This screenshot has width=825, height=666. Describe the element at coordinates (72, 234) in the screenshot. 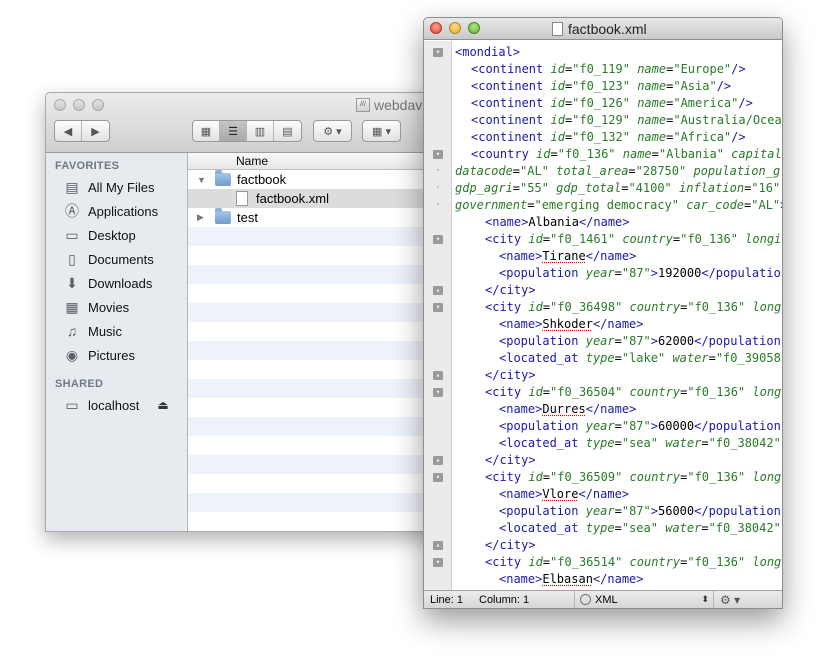

I see `desktop-icon: ▭` at that location.